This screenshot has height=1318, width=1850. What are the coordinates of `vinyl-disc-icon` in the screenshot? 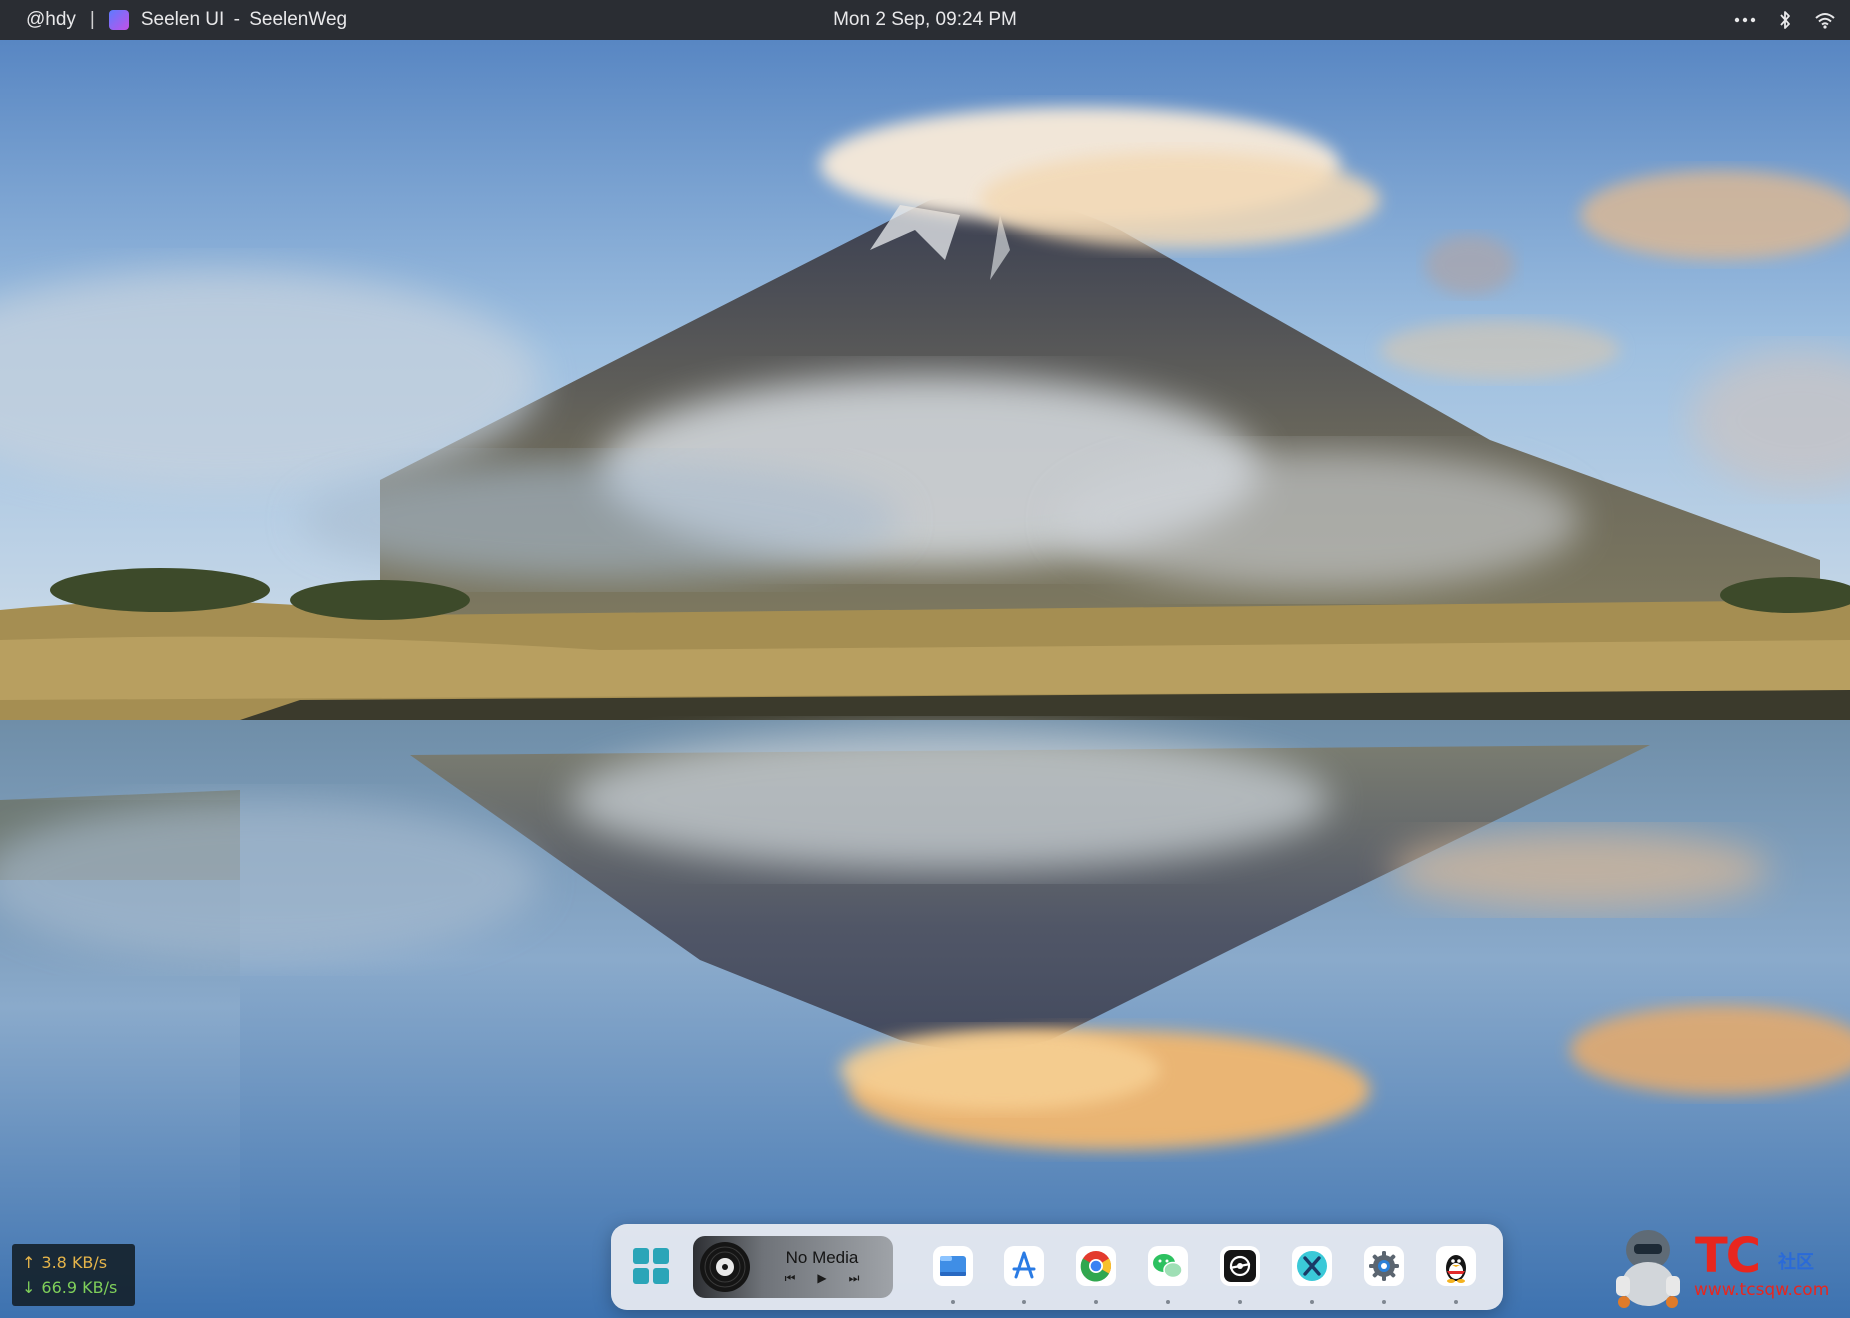 It's located at (725, 1267).